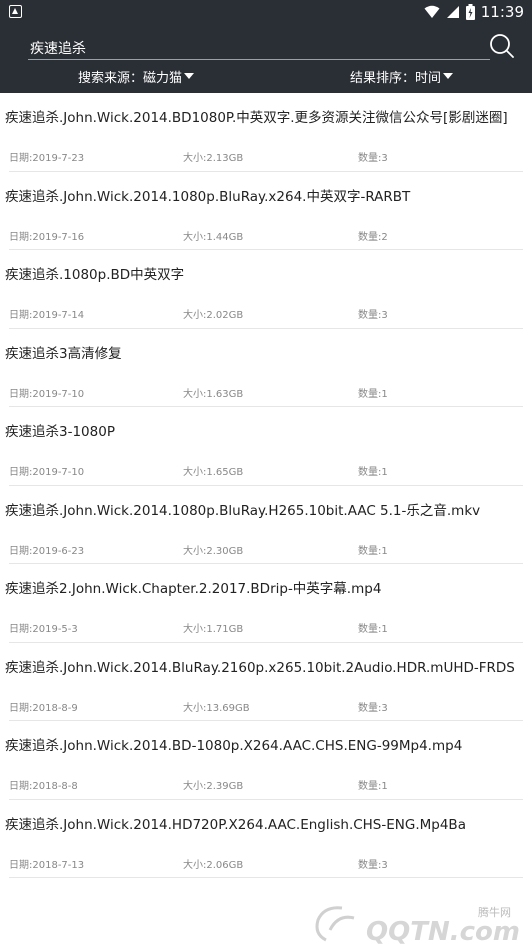 This screenshot has height=946, width=532. Describe the element at coordinates (213, 158) in the screenshot. I see `result-size: 大小:2.13GB` at that location.